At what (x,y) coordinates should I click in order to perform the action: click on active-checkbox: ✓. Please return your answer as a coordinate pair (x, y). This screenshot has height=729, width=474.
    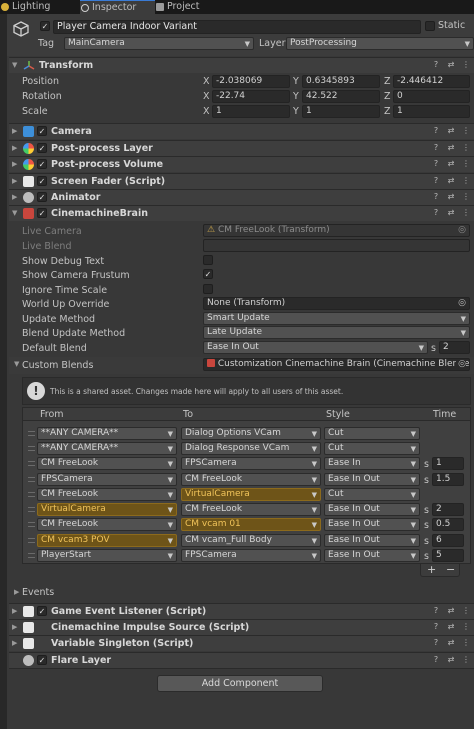
    Looking at the image, I should click on (45, 26).